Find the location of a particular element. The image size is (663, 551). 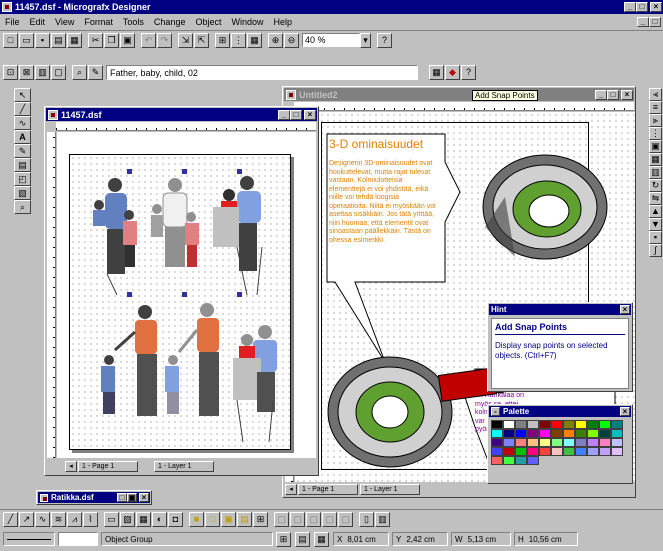

palette-close-button: × is located at coordinates (625, 411).